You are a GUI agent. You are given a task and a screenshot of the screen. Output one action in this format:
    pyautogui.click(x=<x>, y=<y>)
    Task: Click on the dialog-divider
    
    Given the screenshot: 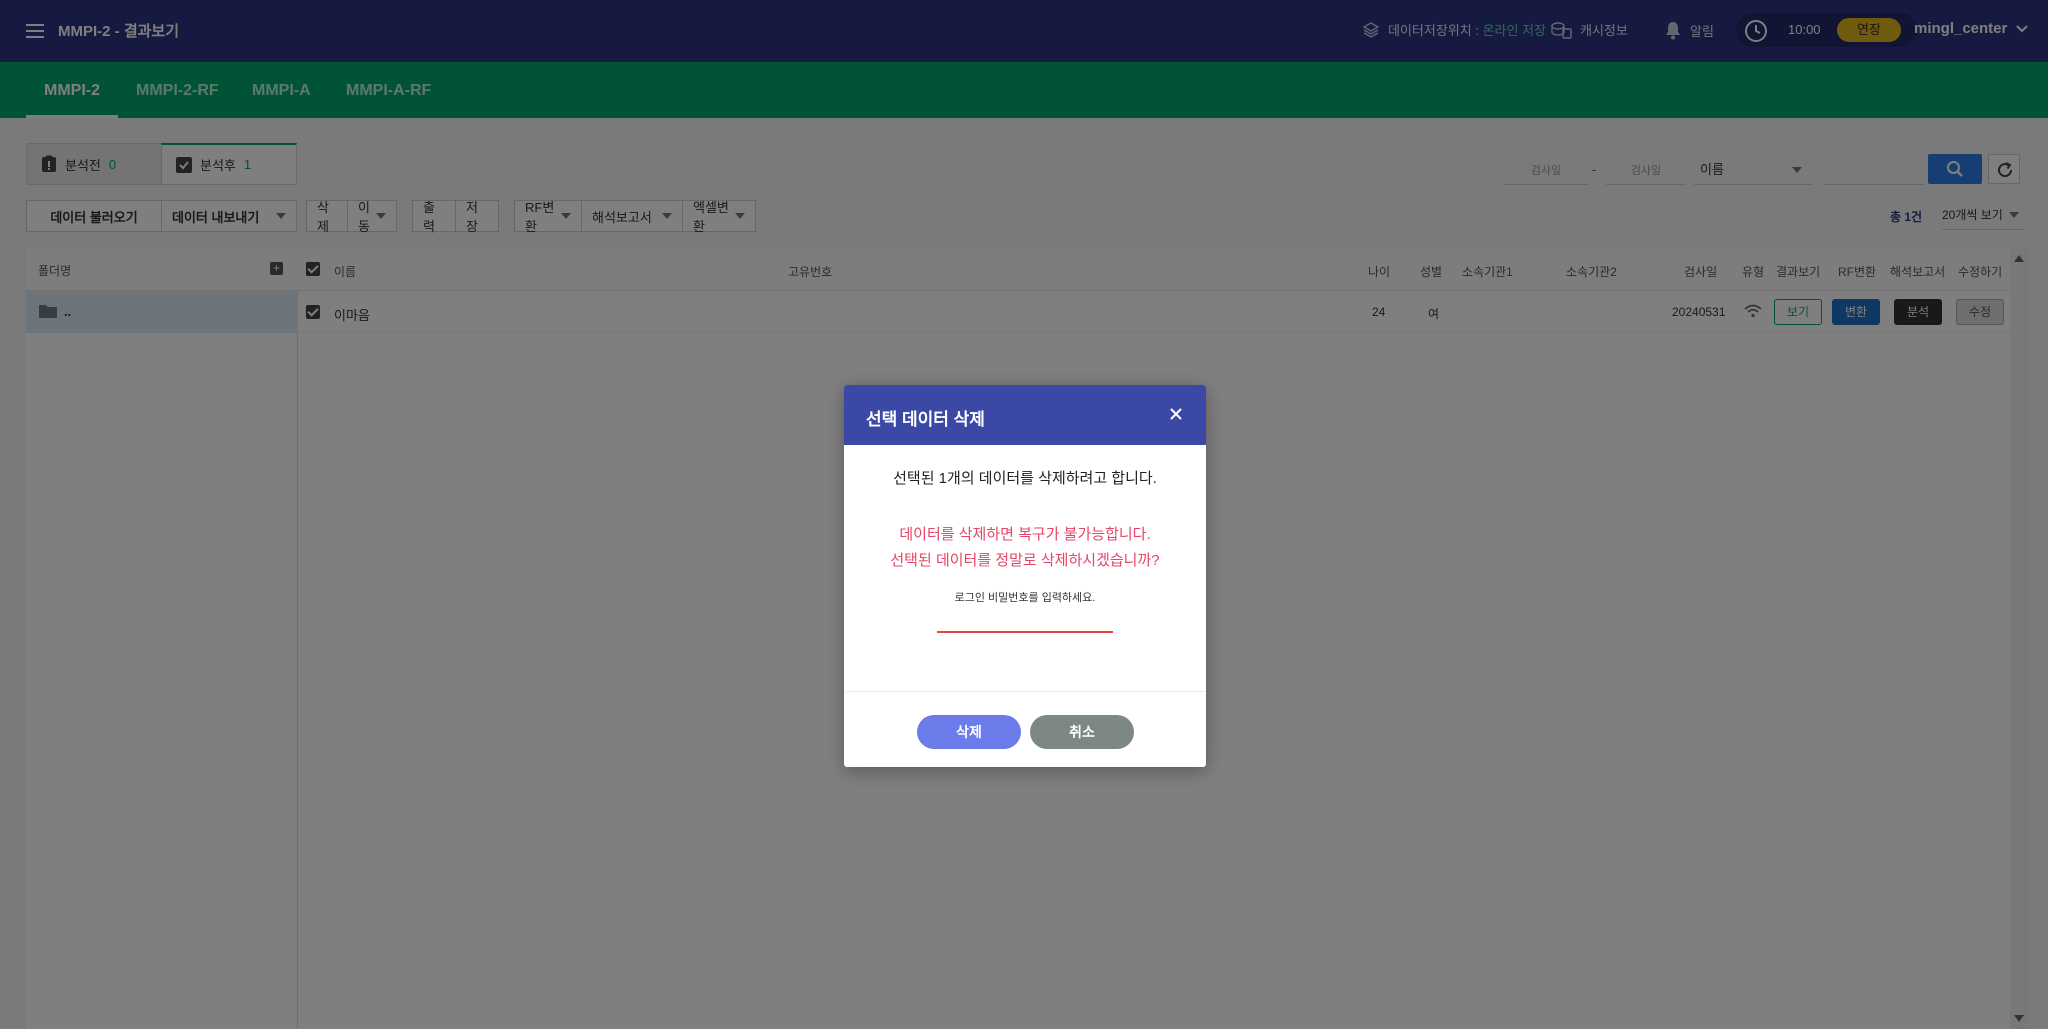 What is the action you would take?
    pyautogui.click(x=1025, y=691)
    